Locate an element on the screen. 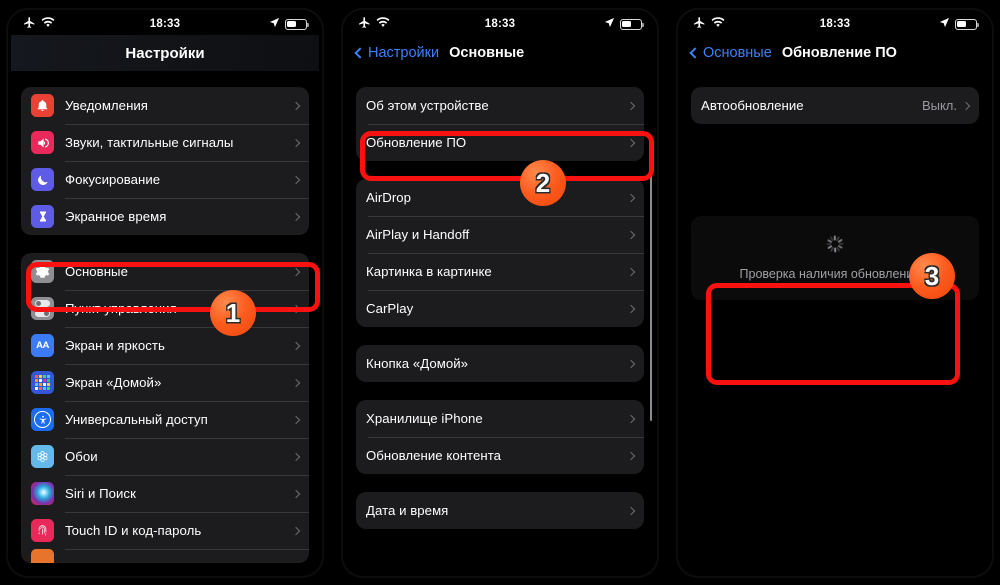  row-label: Об этом устройстве is located at coordinates (427, 105).